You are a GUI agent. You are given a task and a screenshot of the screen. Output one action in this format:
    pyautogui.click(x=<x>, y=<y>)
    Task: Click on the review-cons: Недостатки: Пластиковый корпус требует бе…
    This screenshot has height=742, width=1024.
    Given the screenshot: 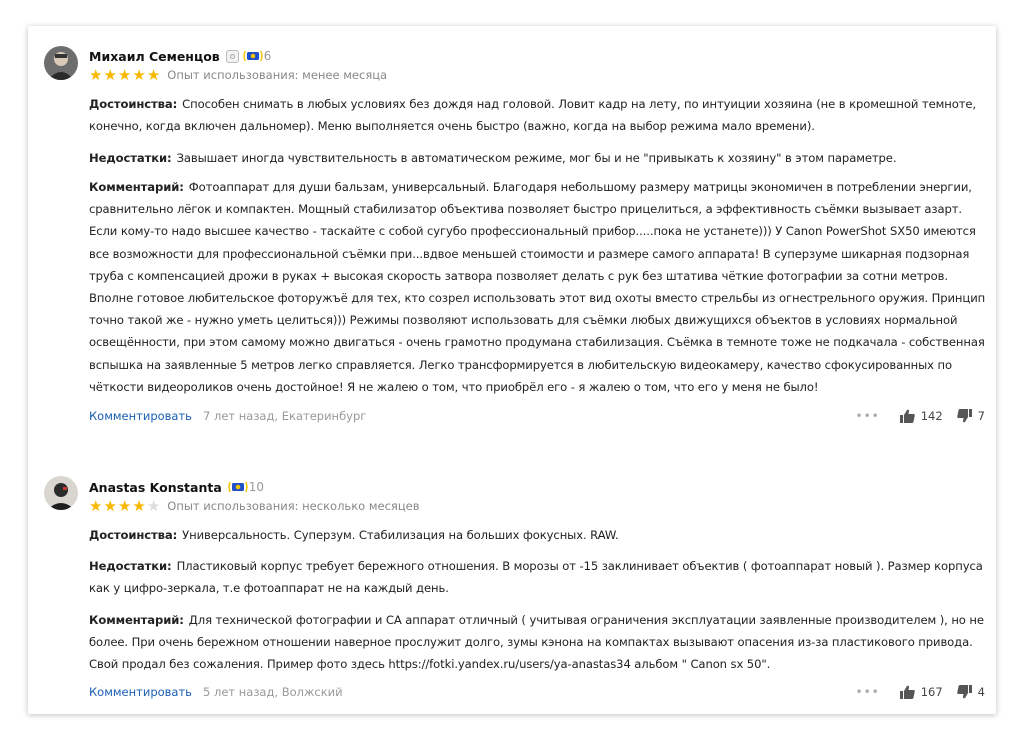 What is the action you would take?
    pyautogui.click(x=539, y=577)
    